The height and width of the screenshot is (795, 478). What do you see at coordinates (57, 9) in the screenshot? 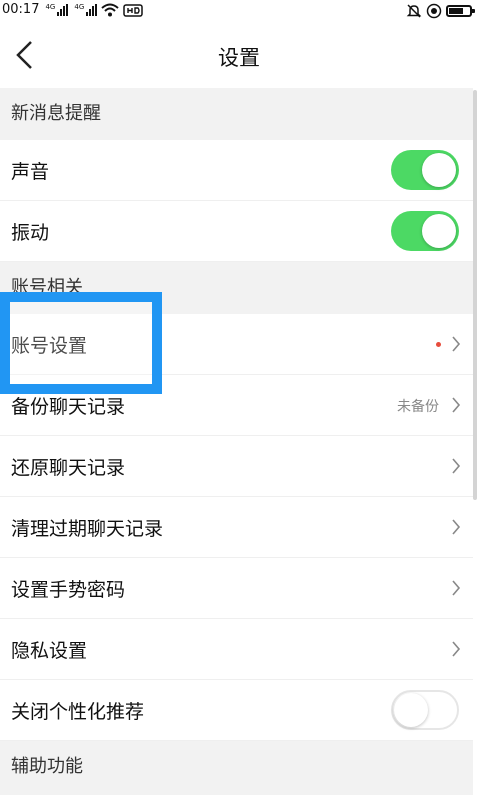
I see `cellular-signal-icon: 4G` at bounding box center [57, 9].